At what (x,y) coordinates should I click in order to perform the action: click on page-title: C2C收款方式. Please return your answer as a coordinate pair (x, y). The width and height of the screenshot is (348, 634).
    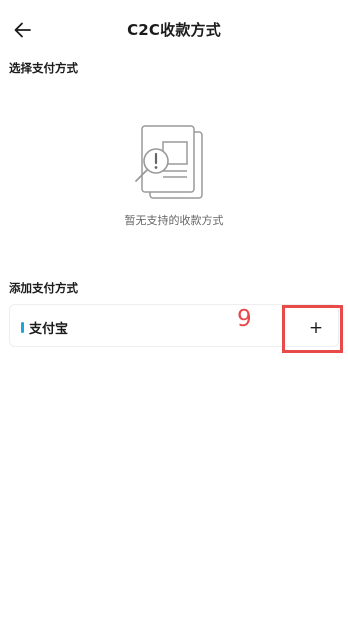
    Looking at the image, I should click on (174, 30).